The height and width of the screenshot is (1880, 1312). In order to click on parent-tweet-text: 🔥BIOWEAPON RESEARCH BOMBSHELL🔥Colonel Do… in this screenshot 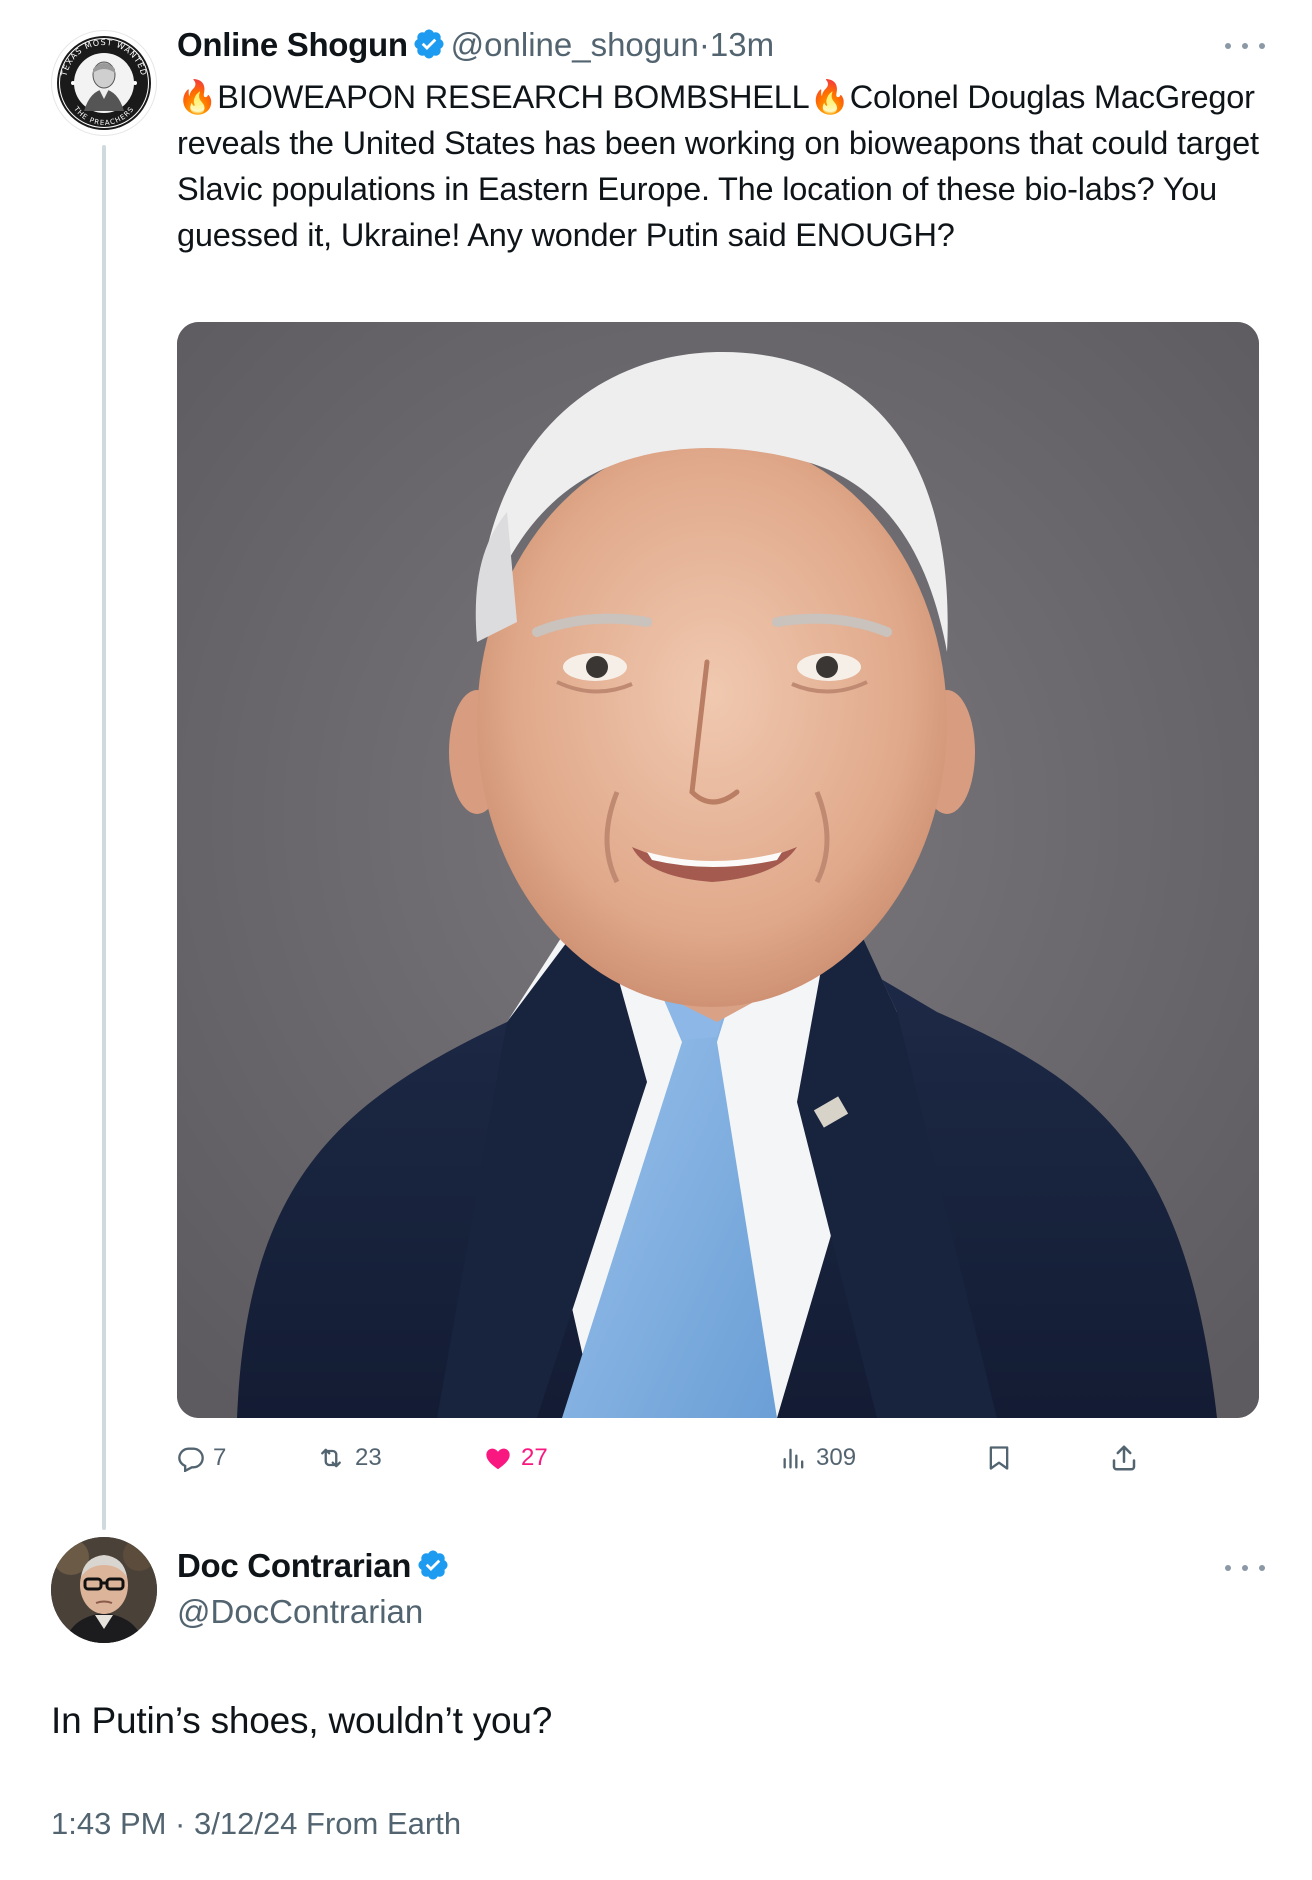, I will do `click(722, 166)`.